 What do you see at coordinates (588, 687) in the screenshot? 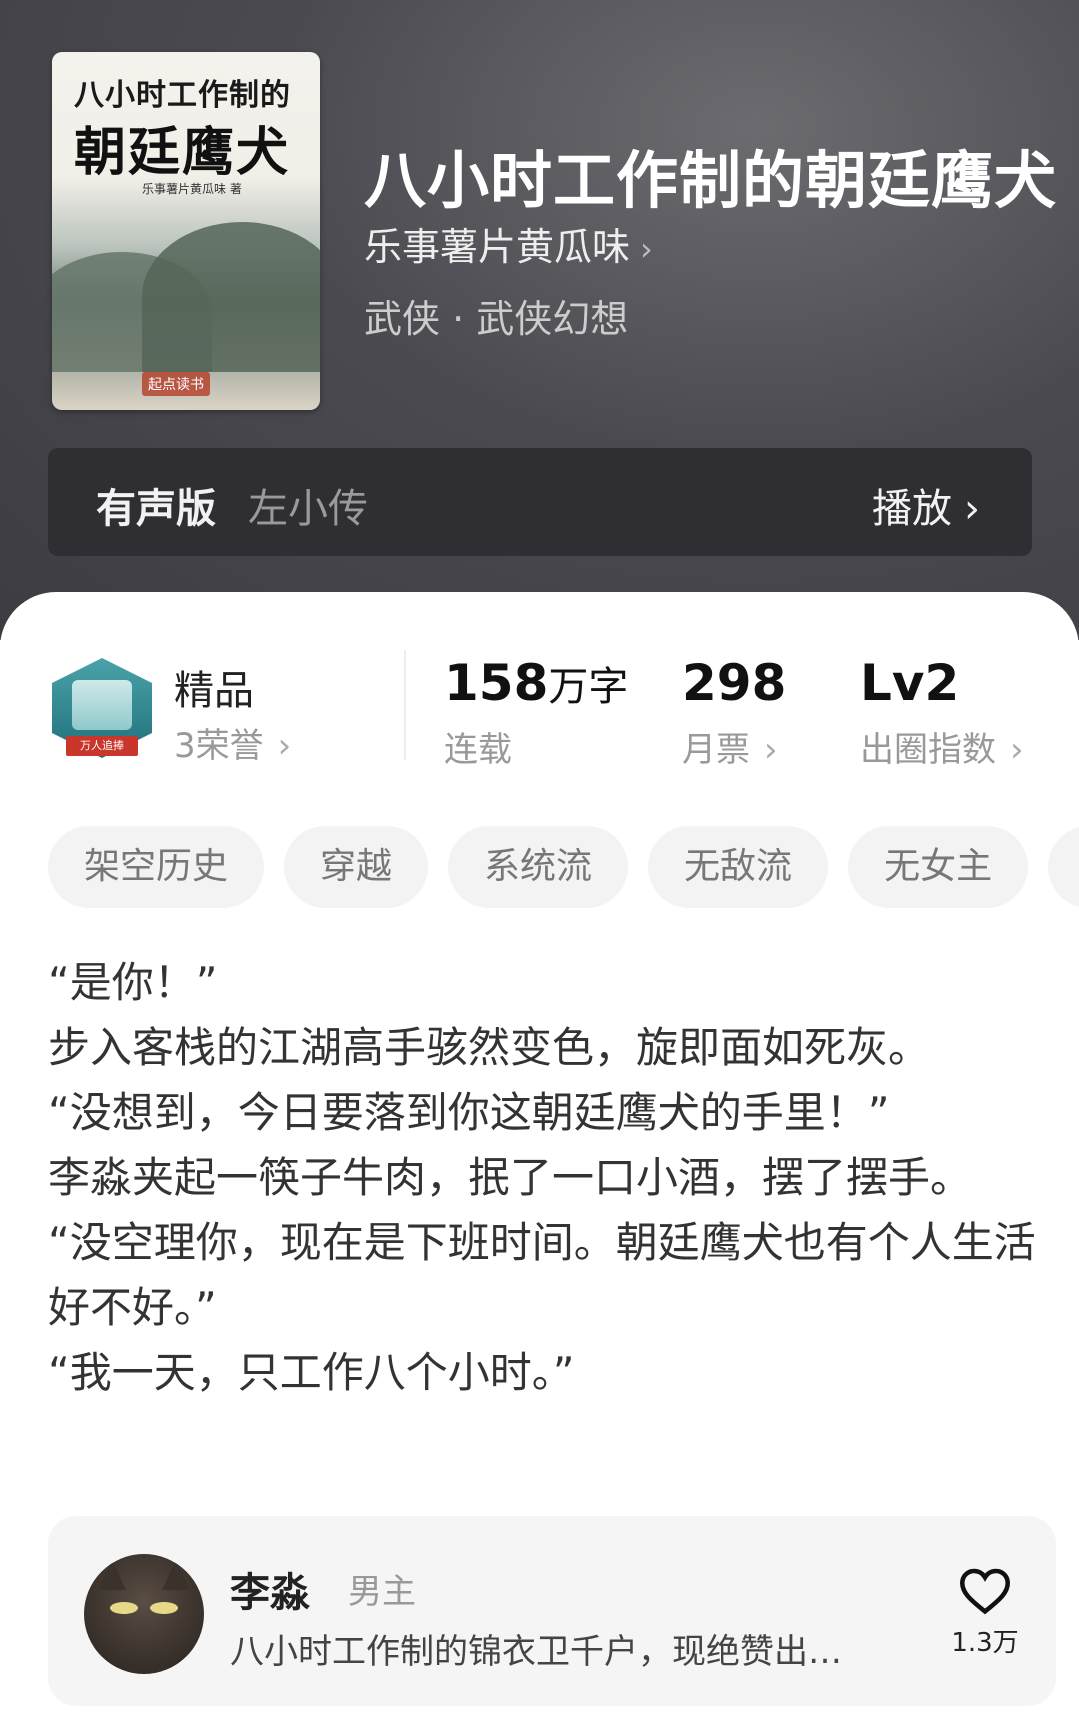
I see `word-count-unit: 万字` at bounding box center [588, 687].